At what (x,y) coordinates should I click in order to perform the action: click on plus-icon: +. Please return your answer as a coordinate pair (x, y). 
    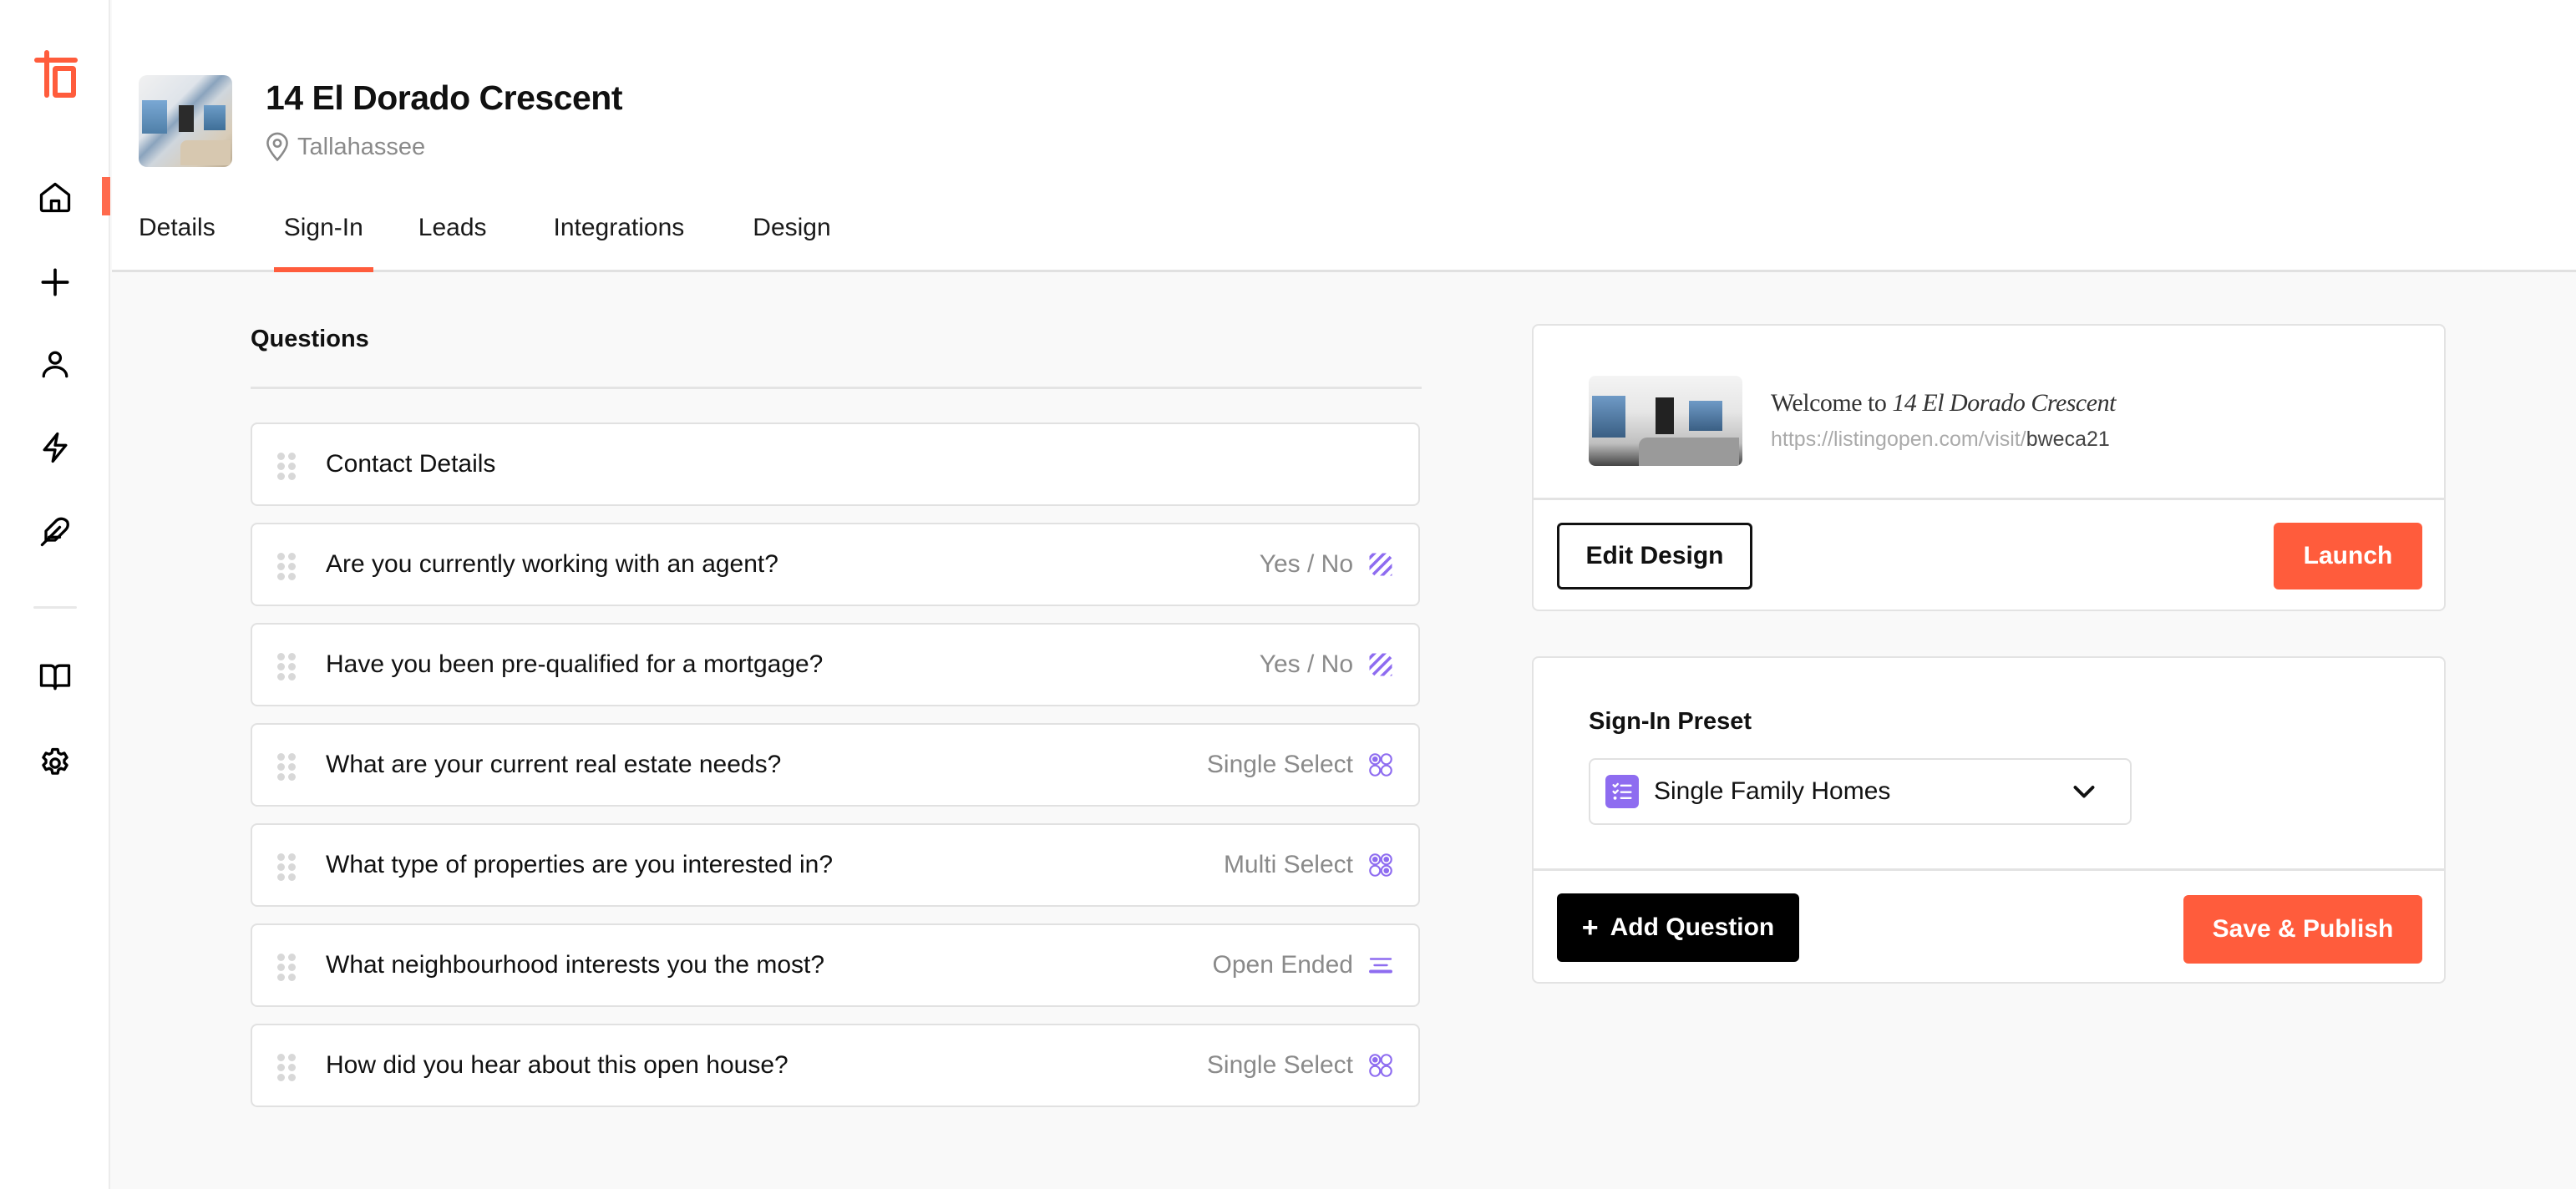
    Looking at the image, I should click on (1590, 927).